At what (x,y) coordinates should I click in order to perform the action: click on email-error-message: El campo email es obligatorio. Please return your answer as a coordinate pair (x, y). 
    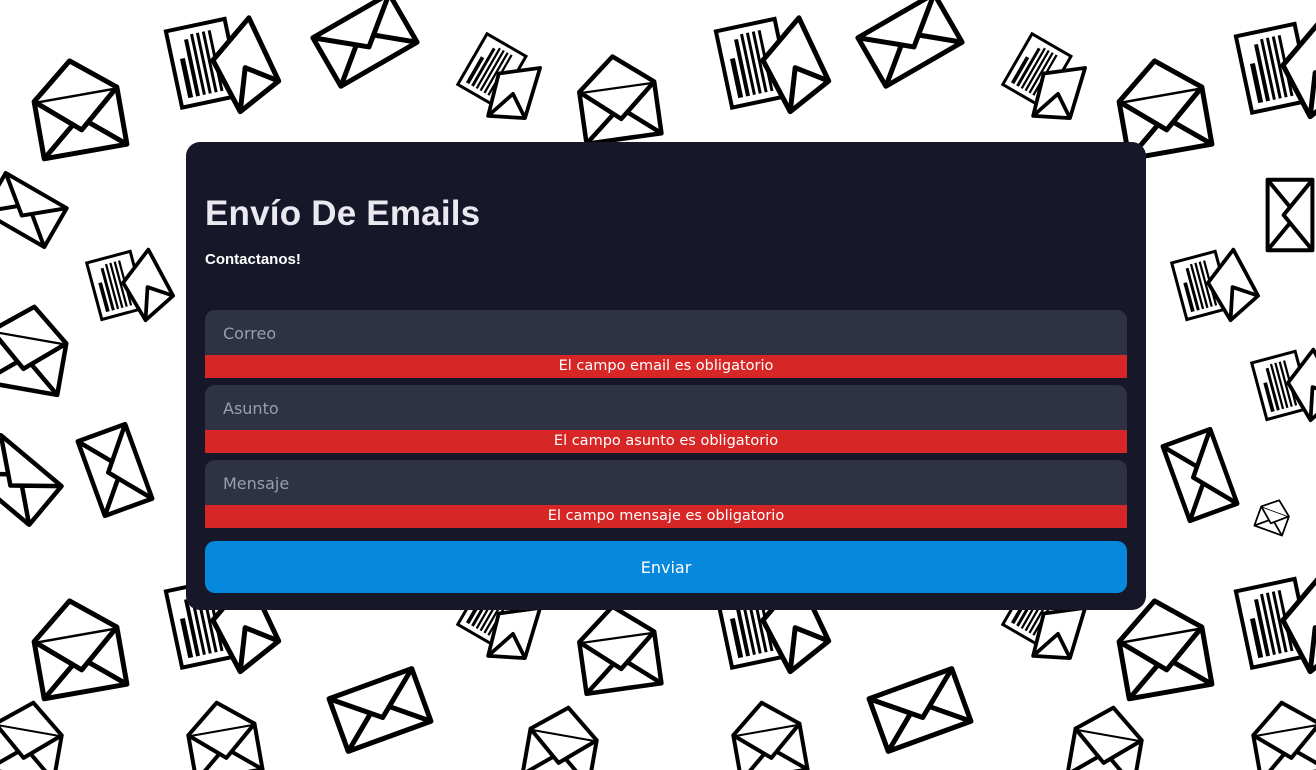
    Looking at the image, I should click on (666, 366).